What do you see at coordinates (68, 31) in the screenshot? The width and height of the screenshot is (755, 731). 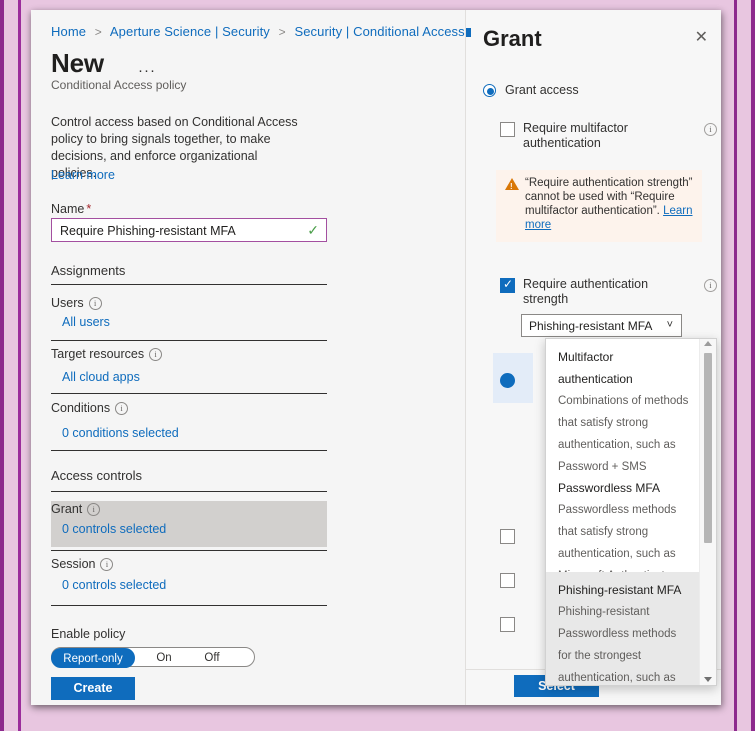 I see `breadcrumb-item-home: Home` at bounding box center [68, 31].